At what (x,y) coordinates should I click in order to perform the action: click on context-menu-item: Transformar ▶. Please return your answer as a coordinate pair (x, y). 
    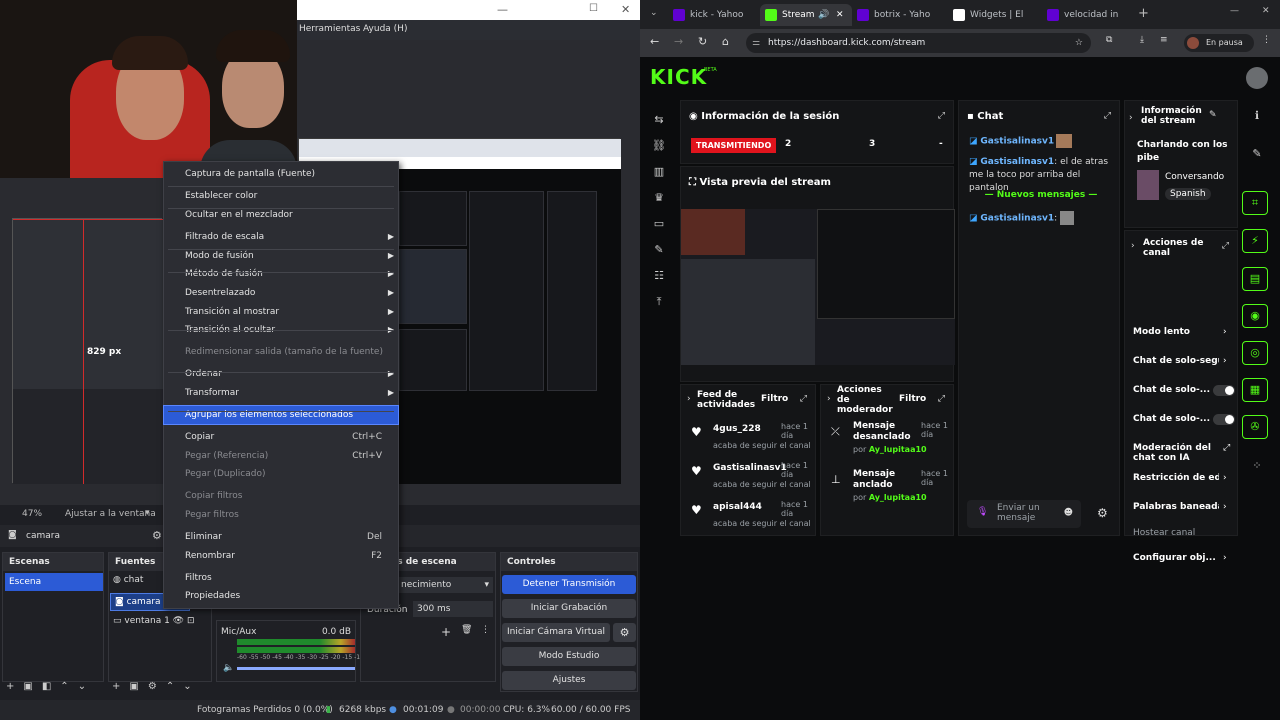
    Looking at the image, I should click on (281, 393).